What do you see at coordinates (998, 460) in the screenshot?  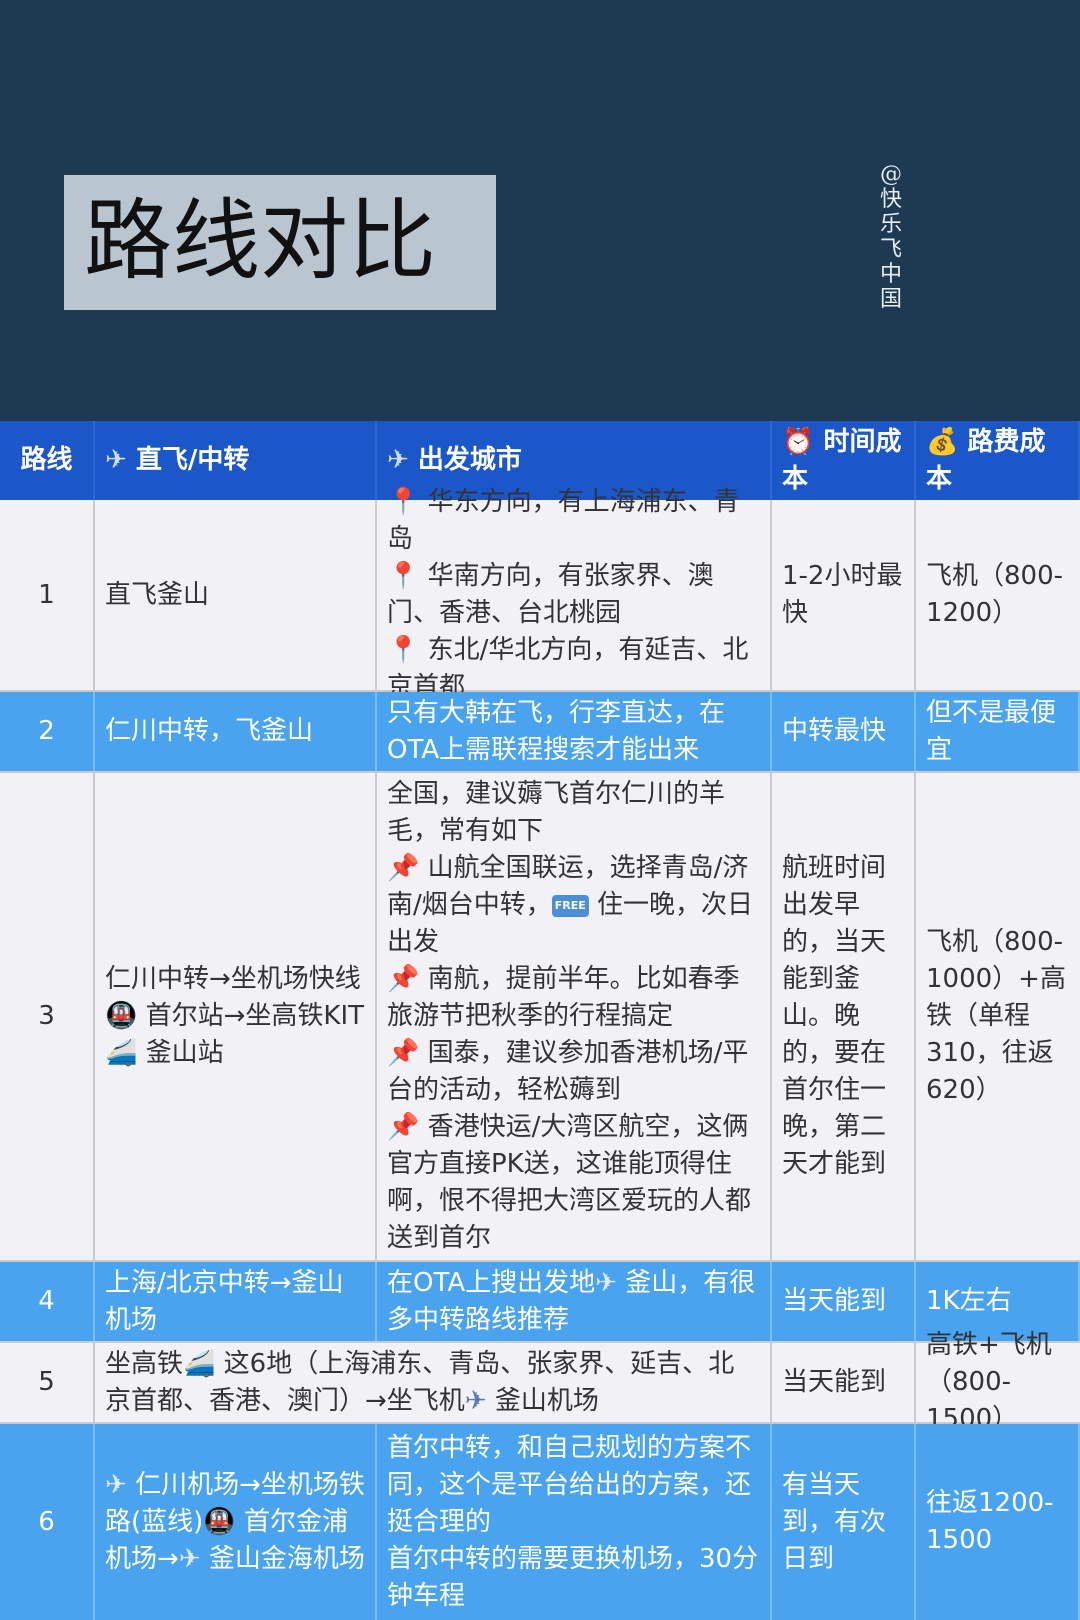 I see `header-cost: 💰 路费成本` at bounding box center [998, 460].